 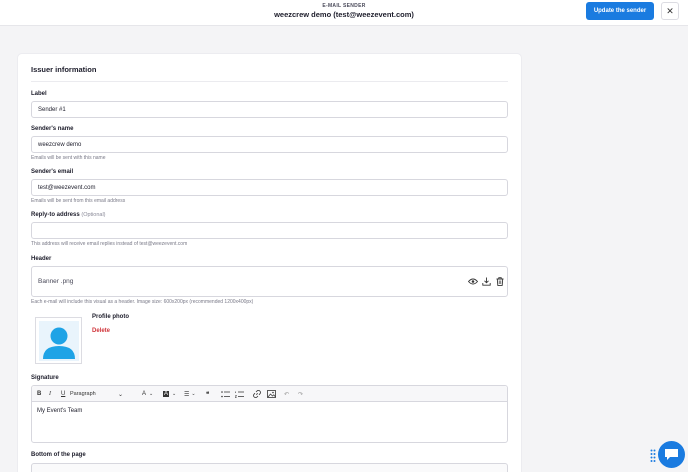 What do you see at coordinates (147, 394) in the screenshot?
I see `font-color-icon: A ⌄` at bounding box center [147, 394].